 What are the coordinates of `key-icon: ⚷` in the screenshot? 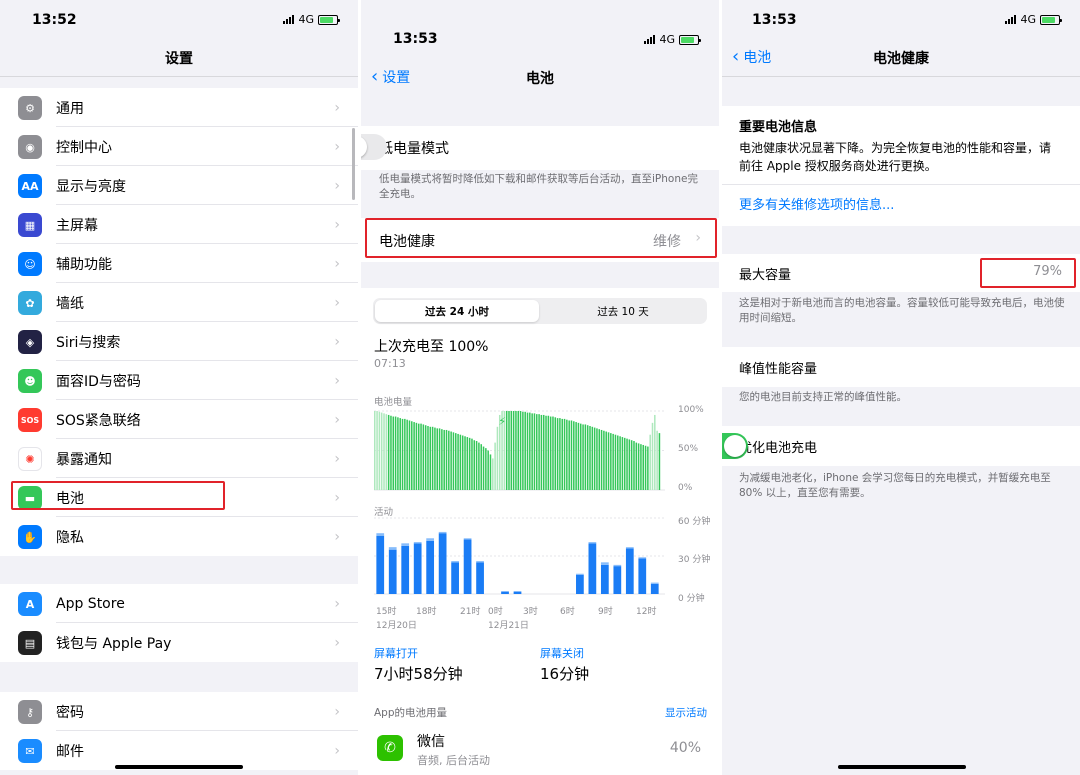 It's located at (30, 712).